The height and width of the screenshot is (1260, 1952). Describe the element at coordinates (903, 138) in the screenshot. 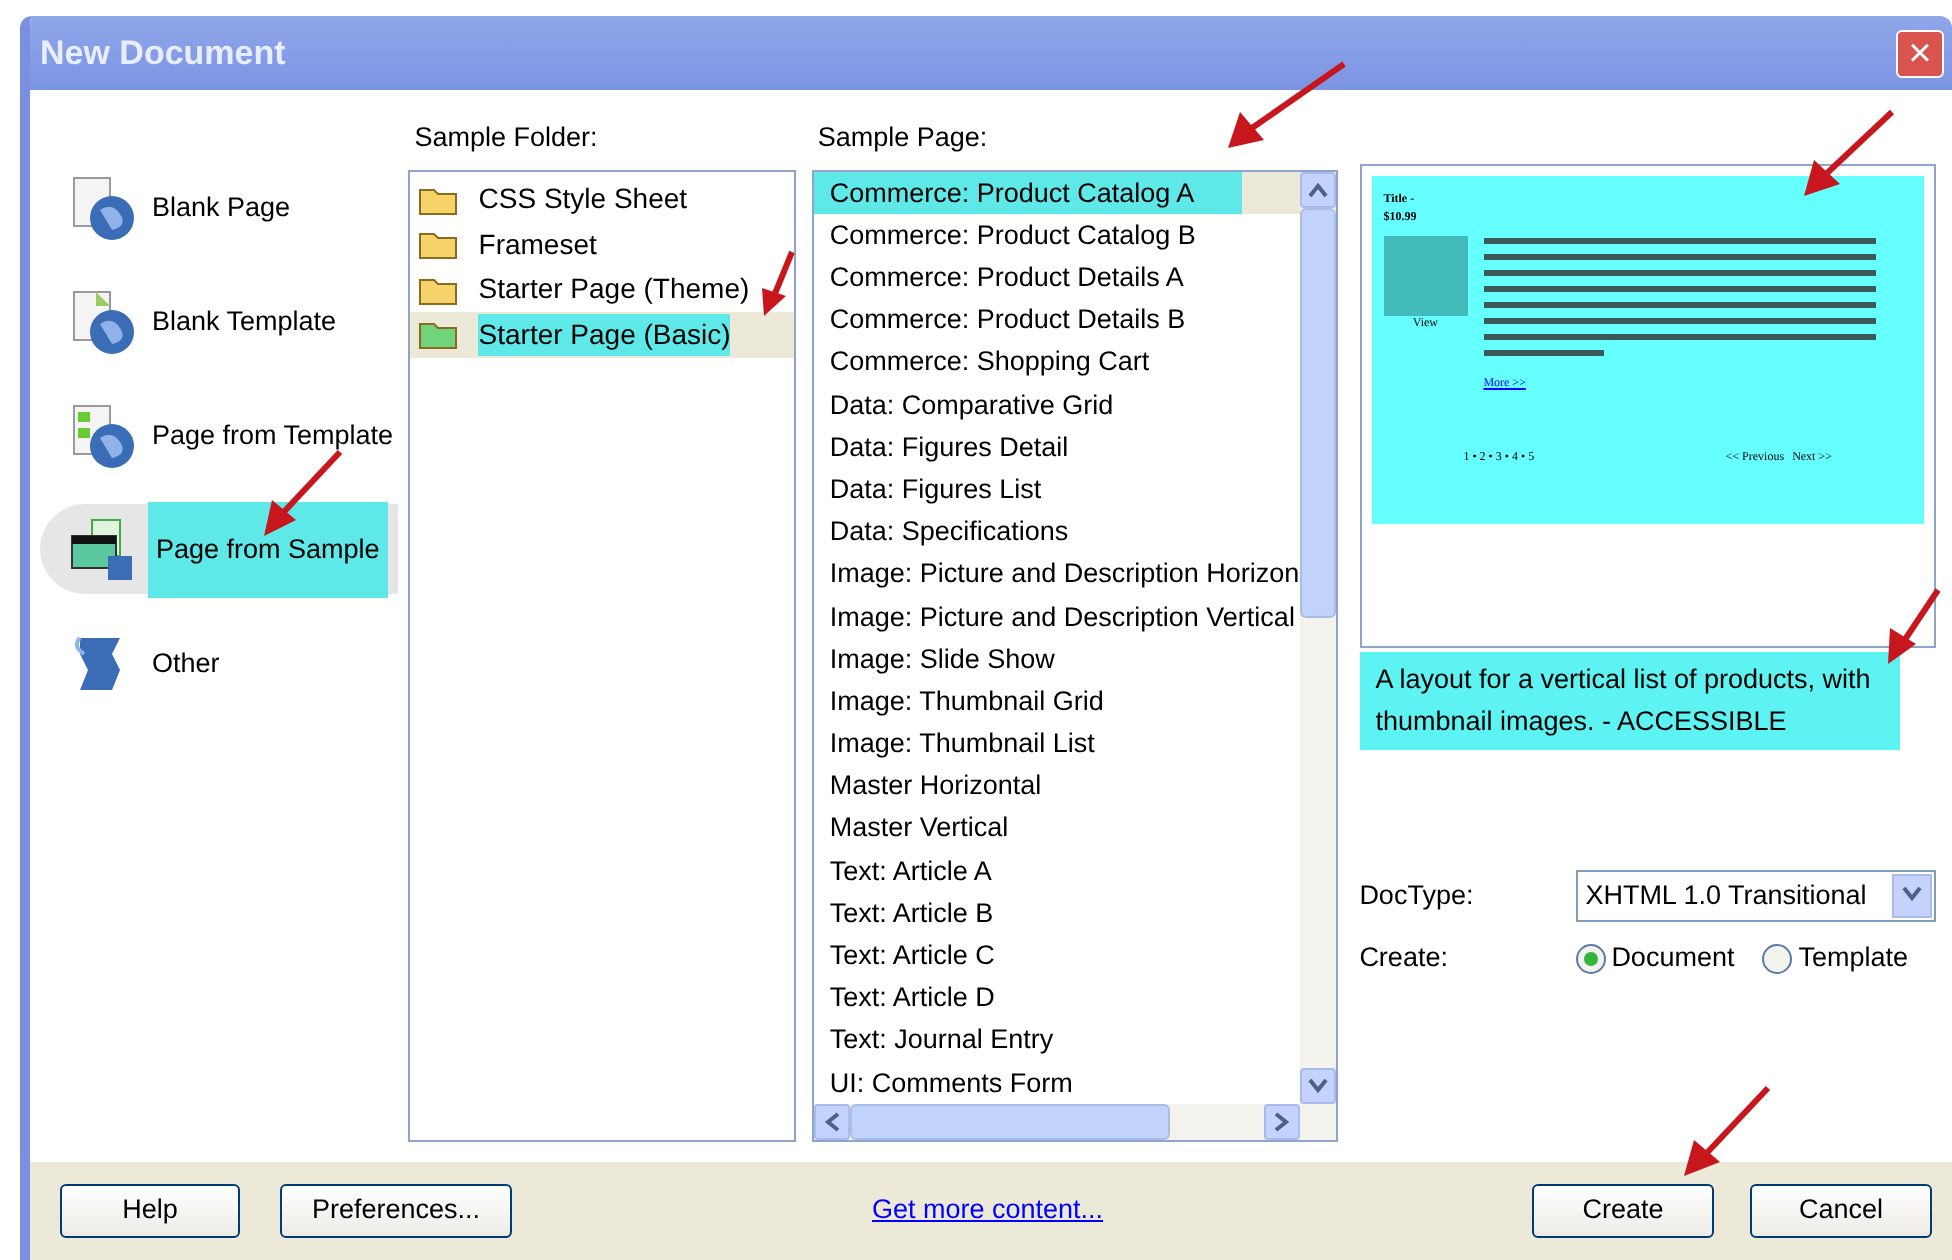

I see `sample-page-label: Sample Page:` at that location.